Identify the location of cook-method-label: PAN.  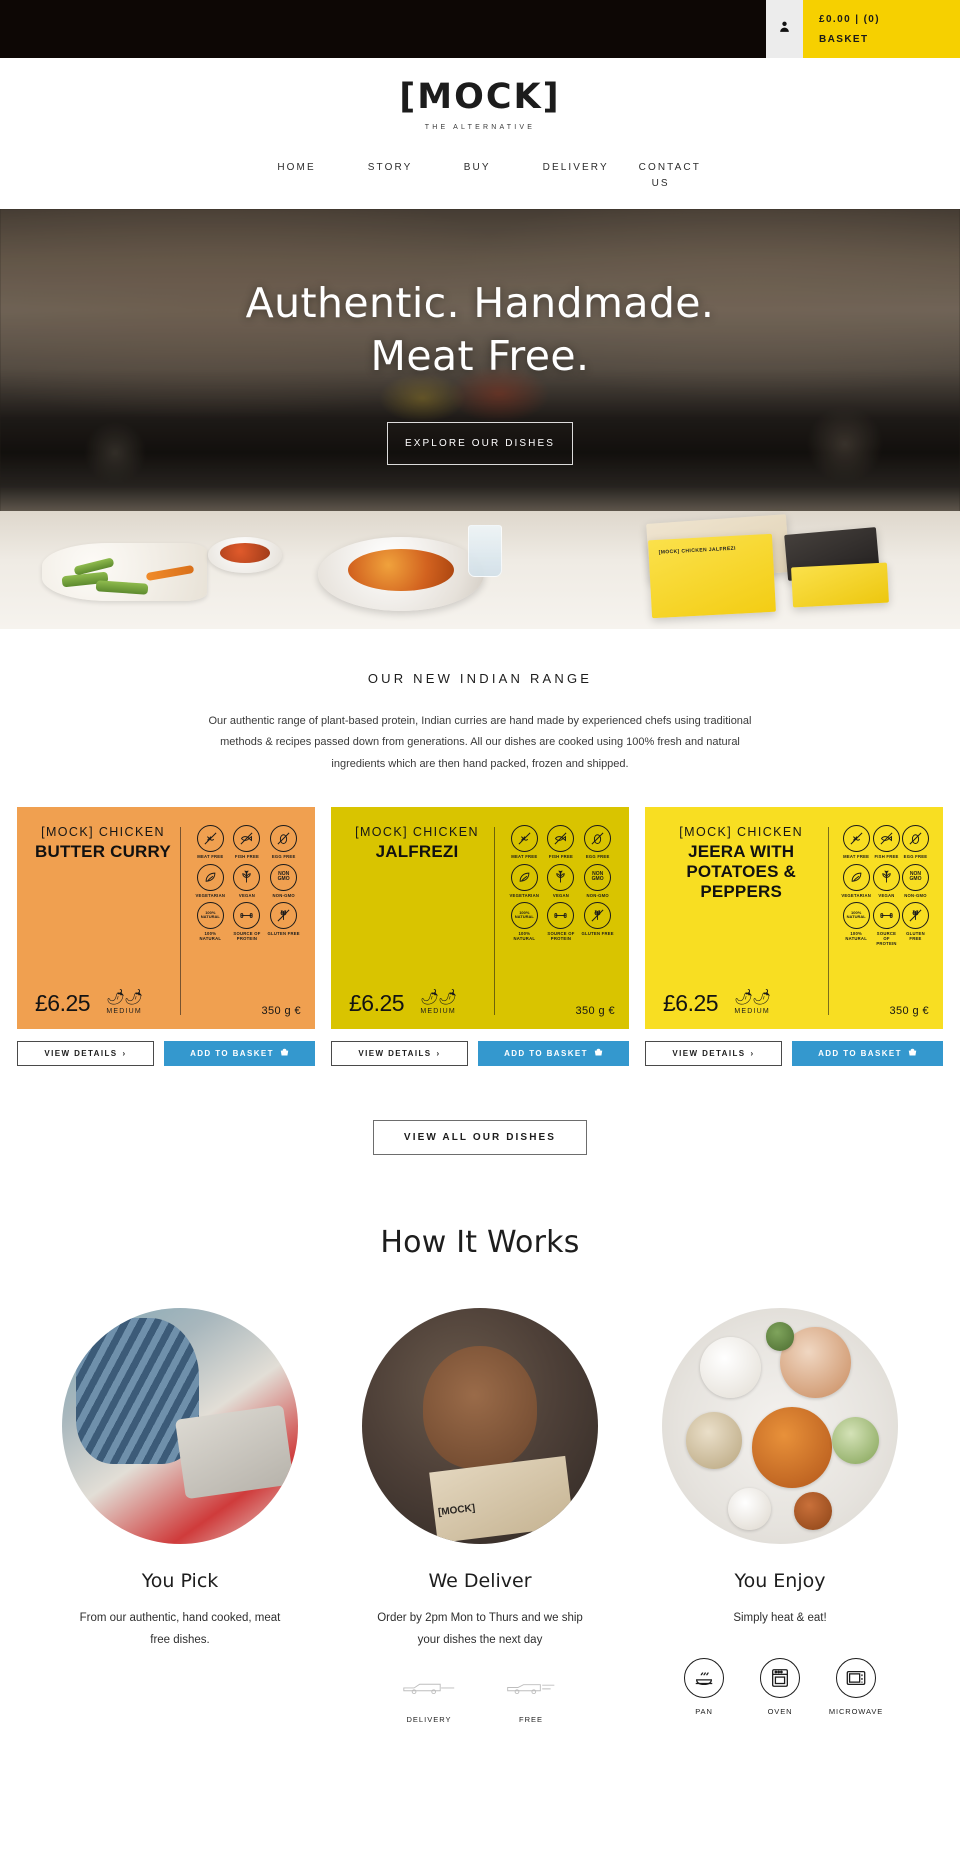
(704, 1711).